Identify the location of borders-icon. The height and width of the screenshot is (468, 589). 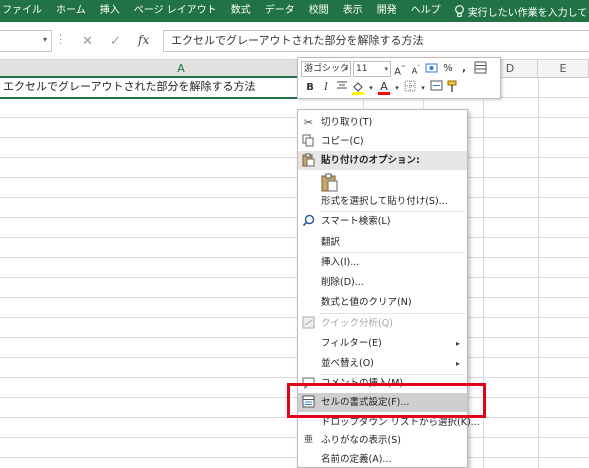
(410, 88).